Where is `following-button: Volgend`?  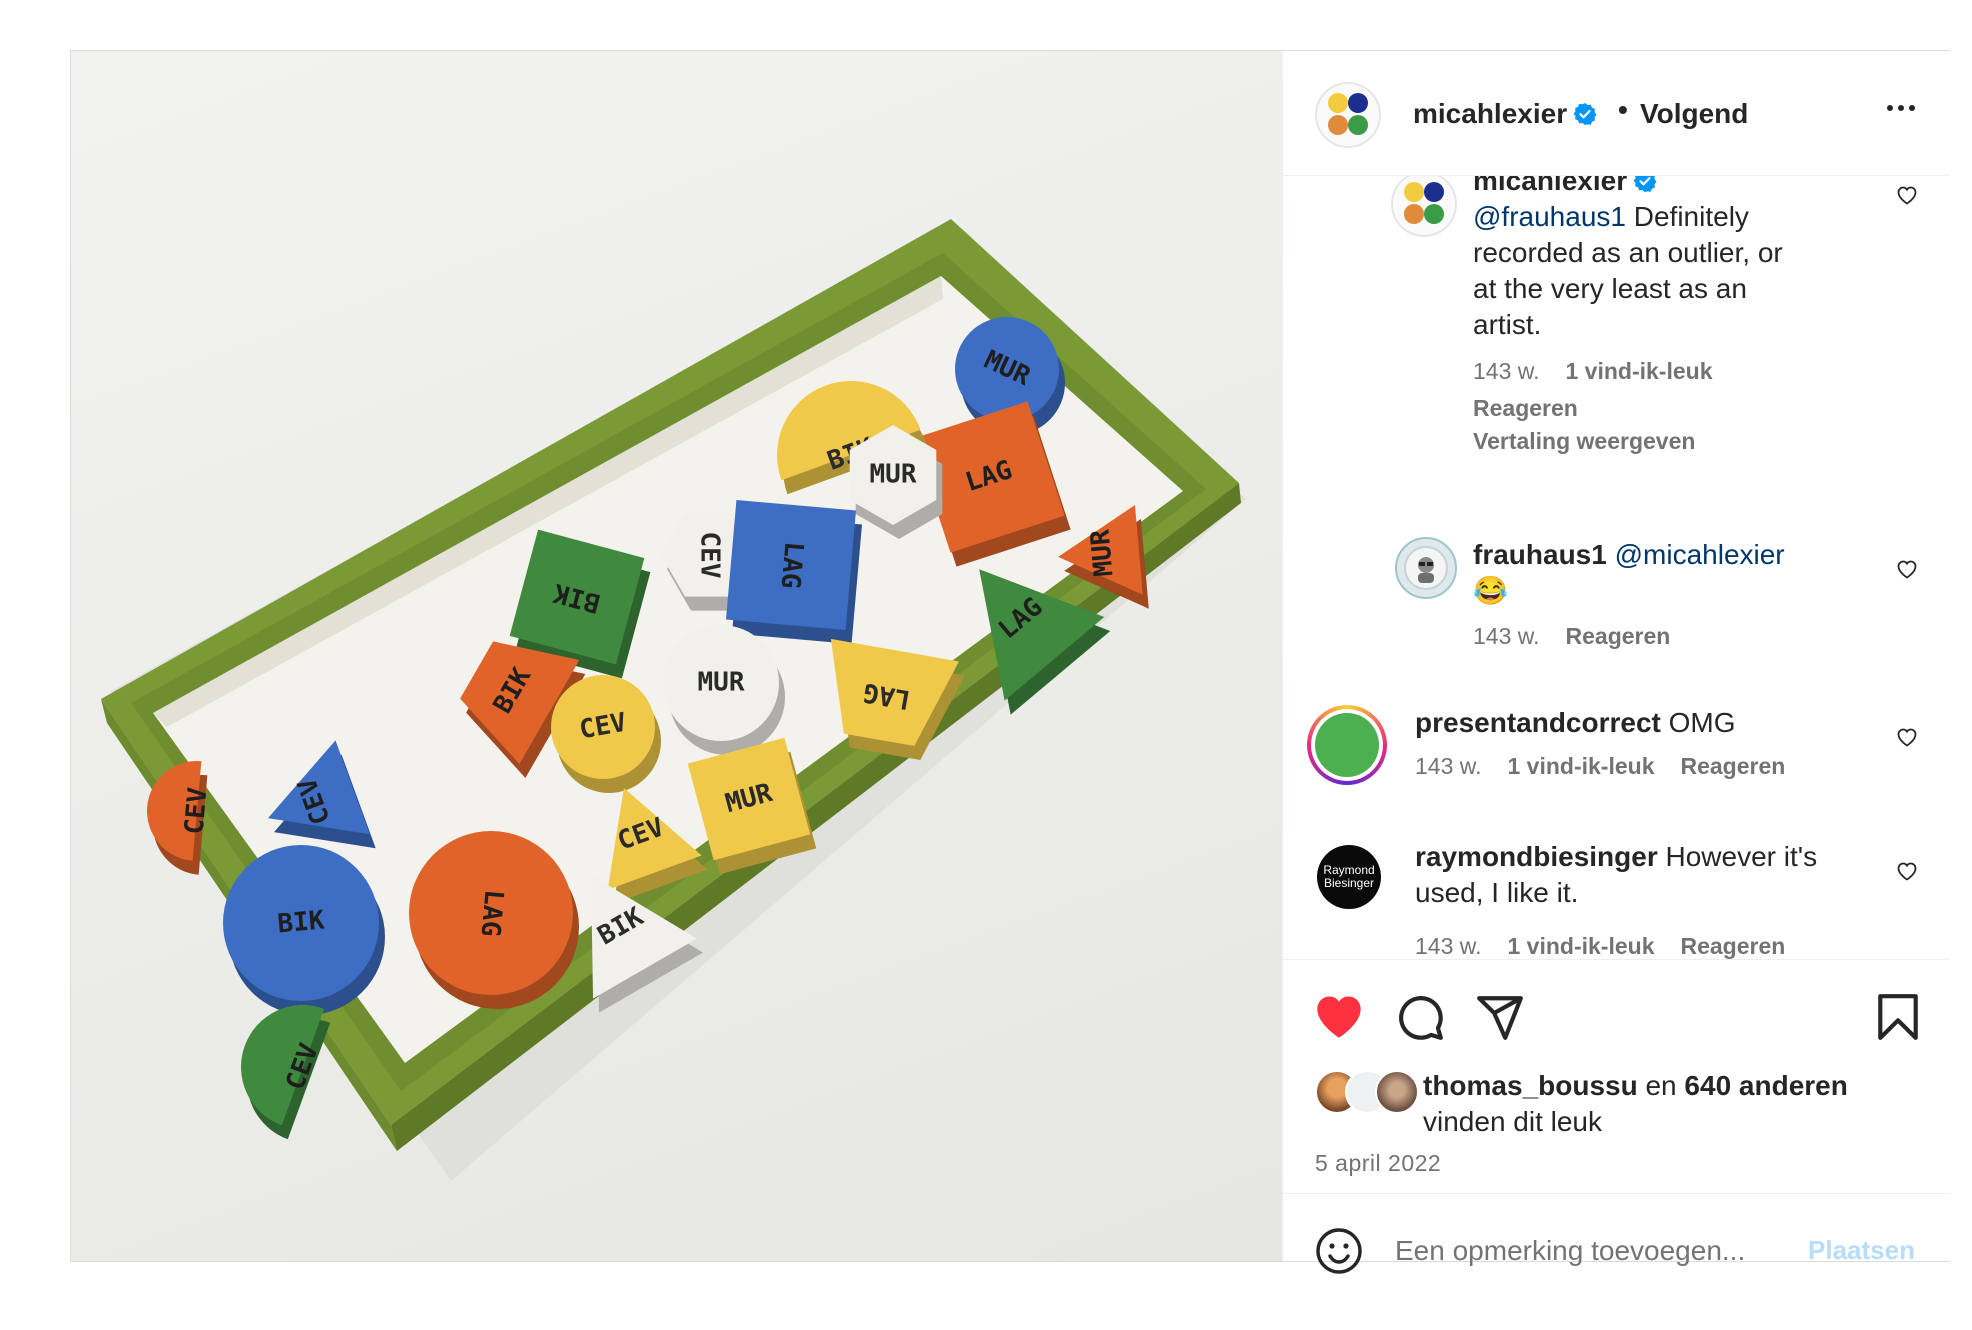 following-button: Volgend is located at coordinates (1694, 114).